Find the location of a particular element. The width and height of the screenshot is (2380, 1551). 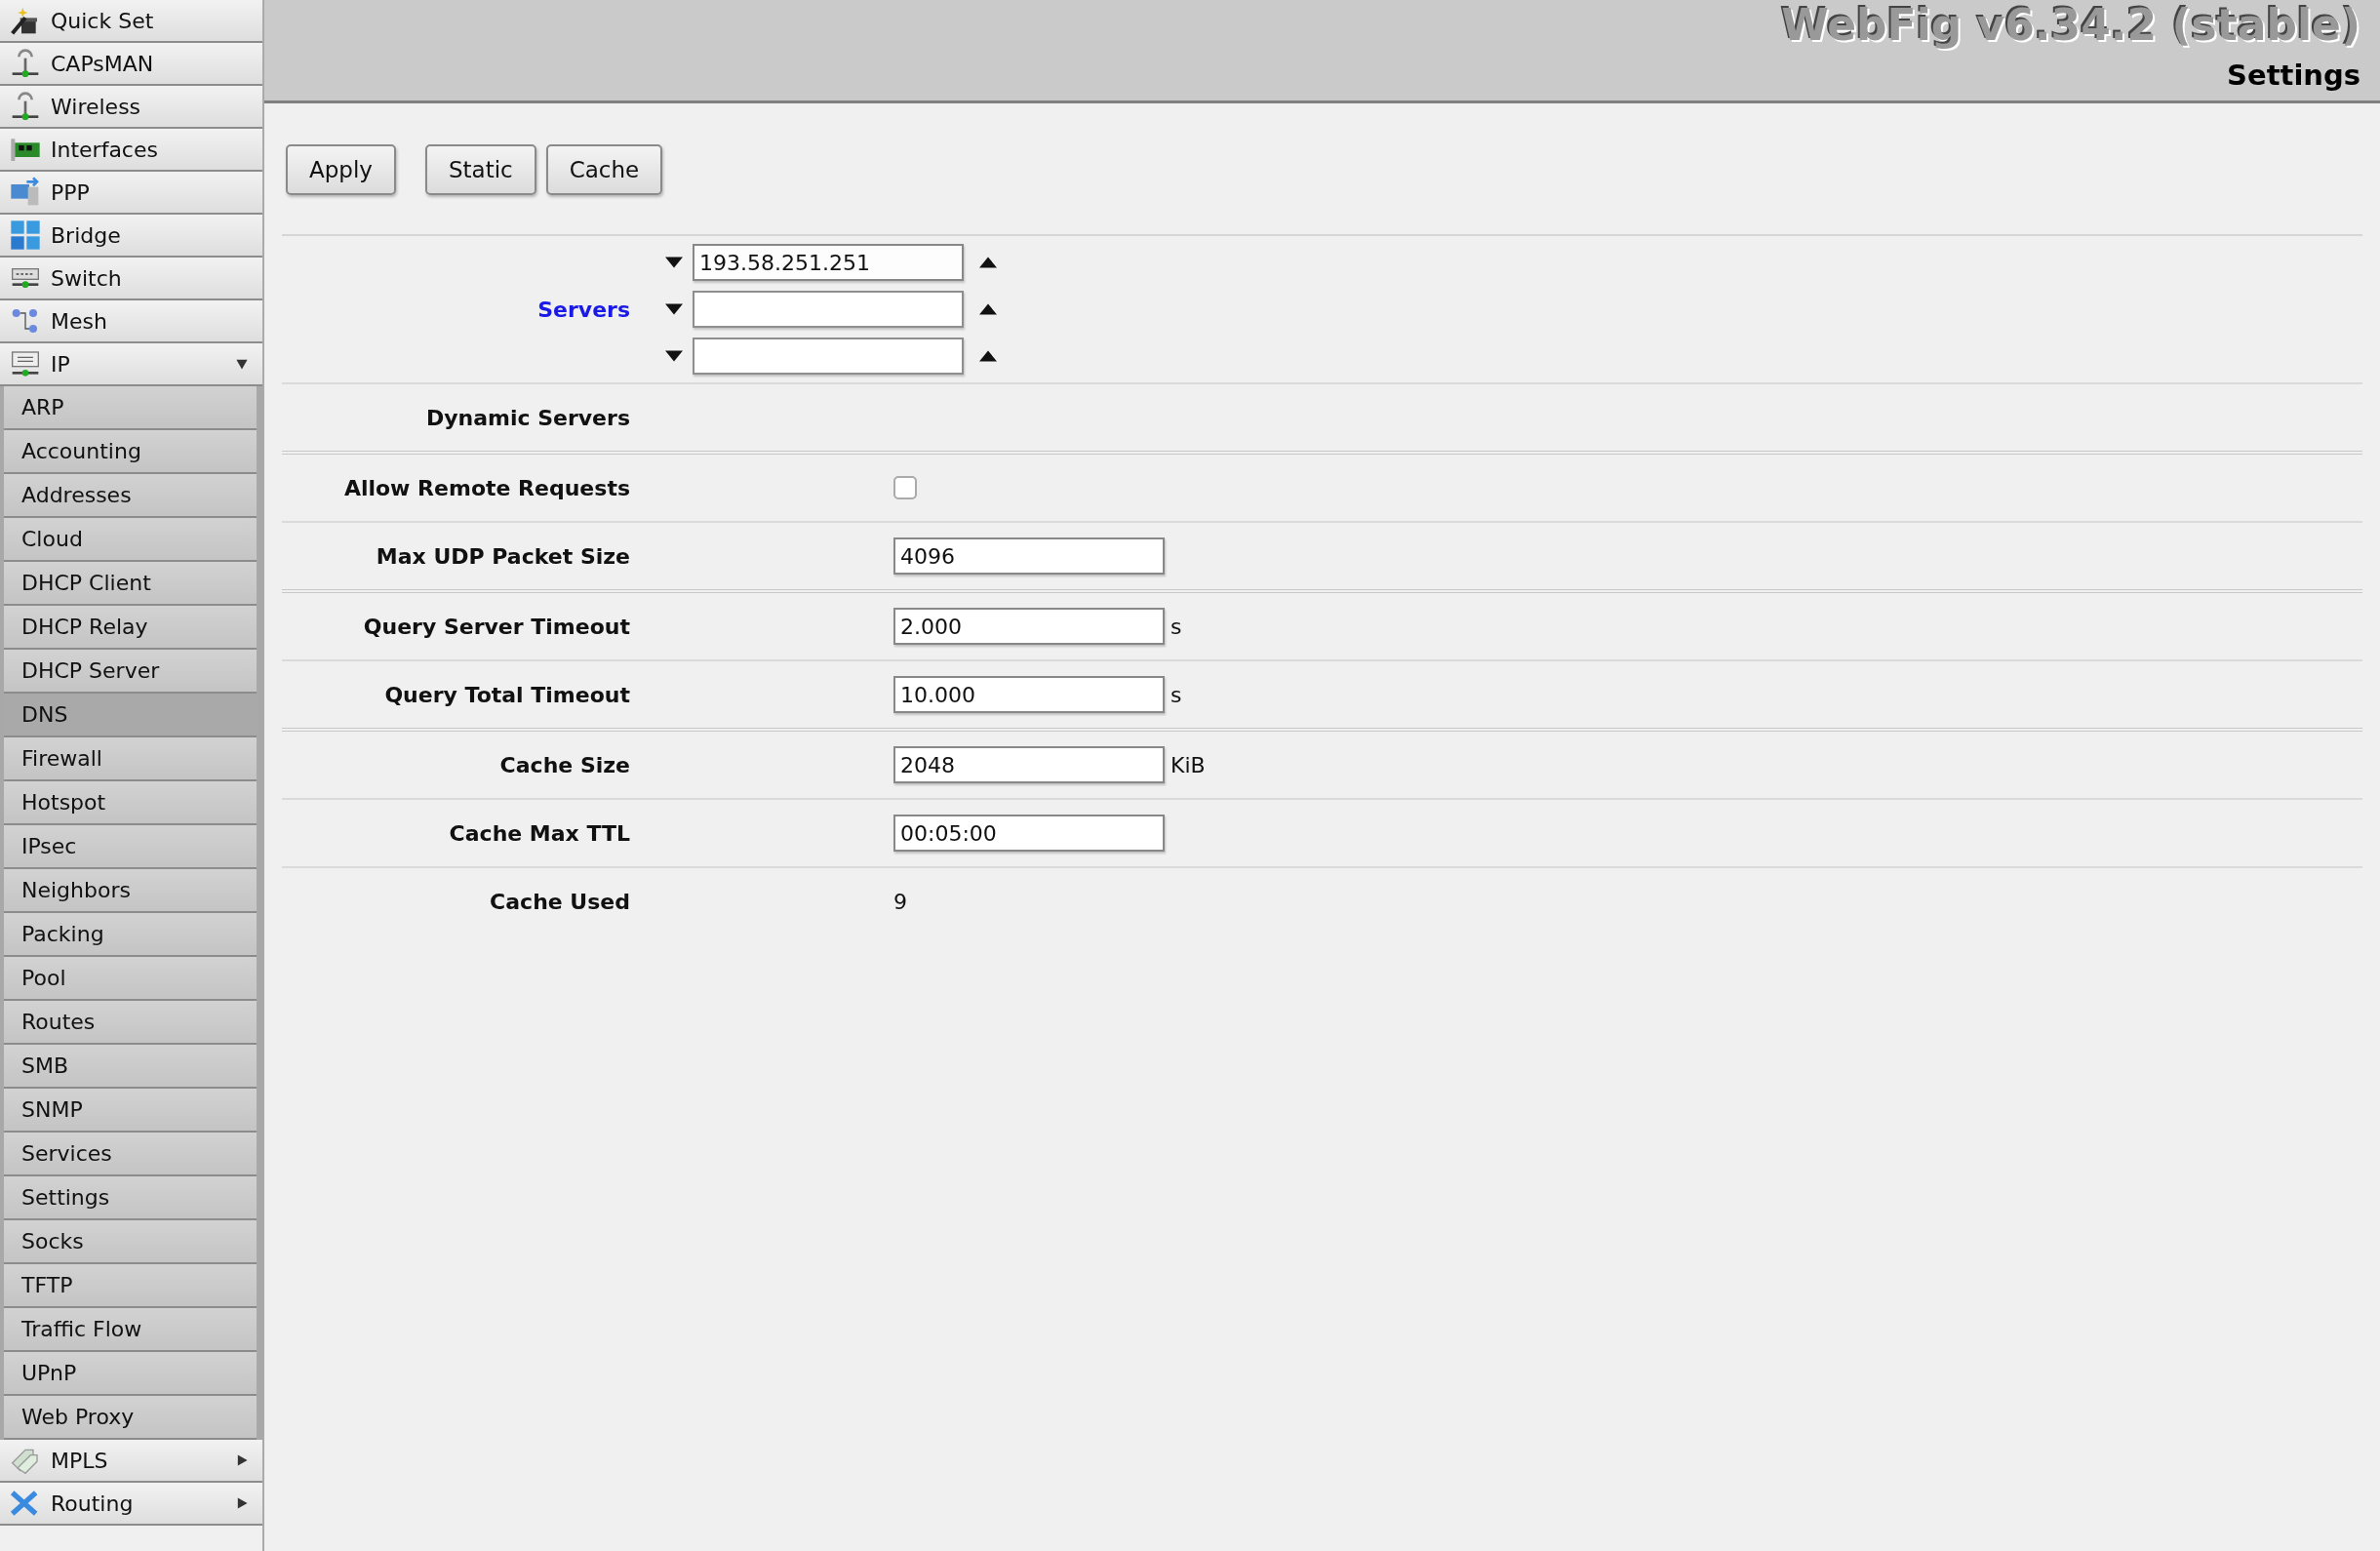

sidebar-item: Socks is located at coordinates (130, 1242).